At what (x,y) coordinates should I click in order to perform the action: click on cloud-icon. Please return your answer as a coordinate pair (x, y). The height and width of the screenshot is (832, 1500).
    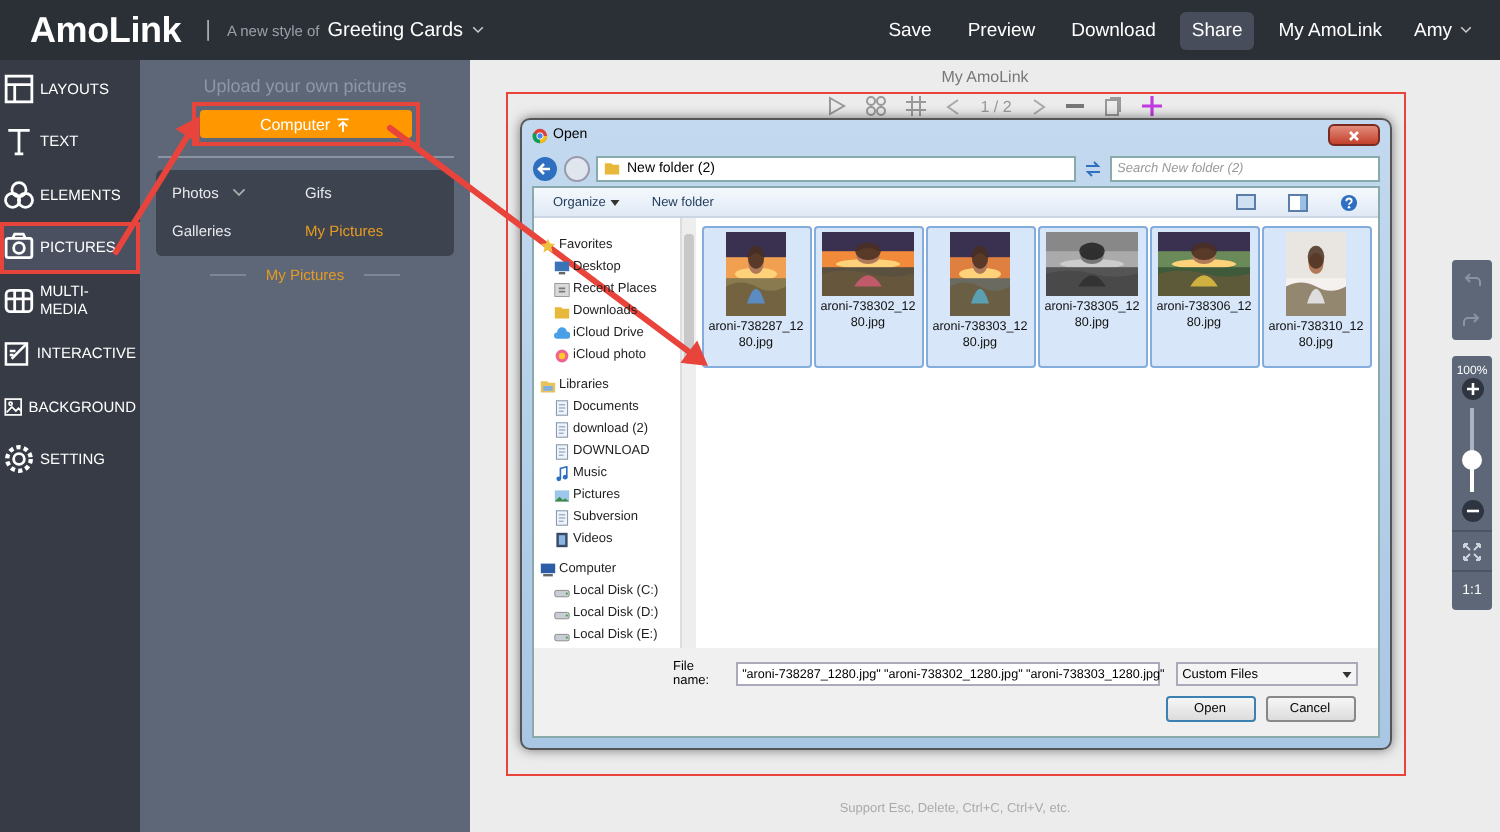
    Looking at the image, I should click on (561, 333).